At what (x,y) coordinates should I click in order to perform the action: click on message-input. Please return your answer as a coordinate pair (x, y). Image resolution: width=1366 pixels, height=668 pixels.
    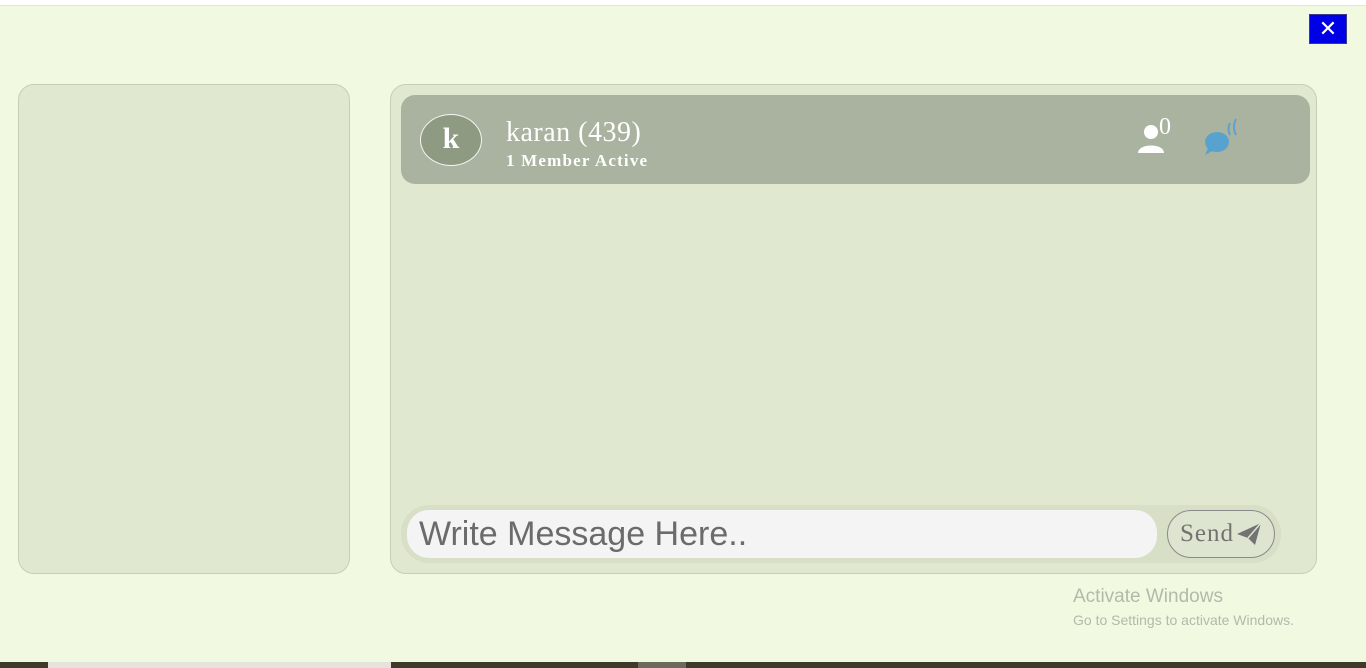
    Looking at the image, I should click on (782, 534).